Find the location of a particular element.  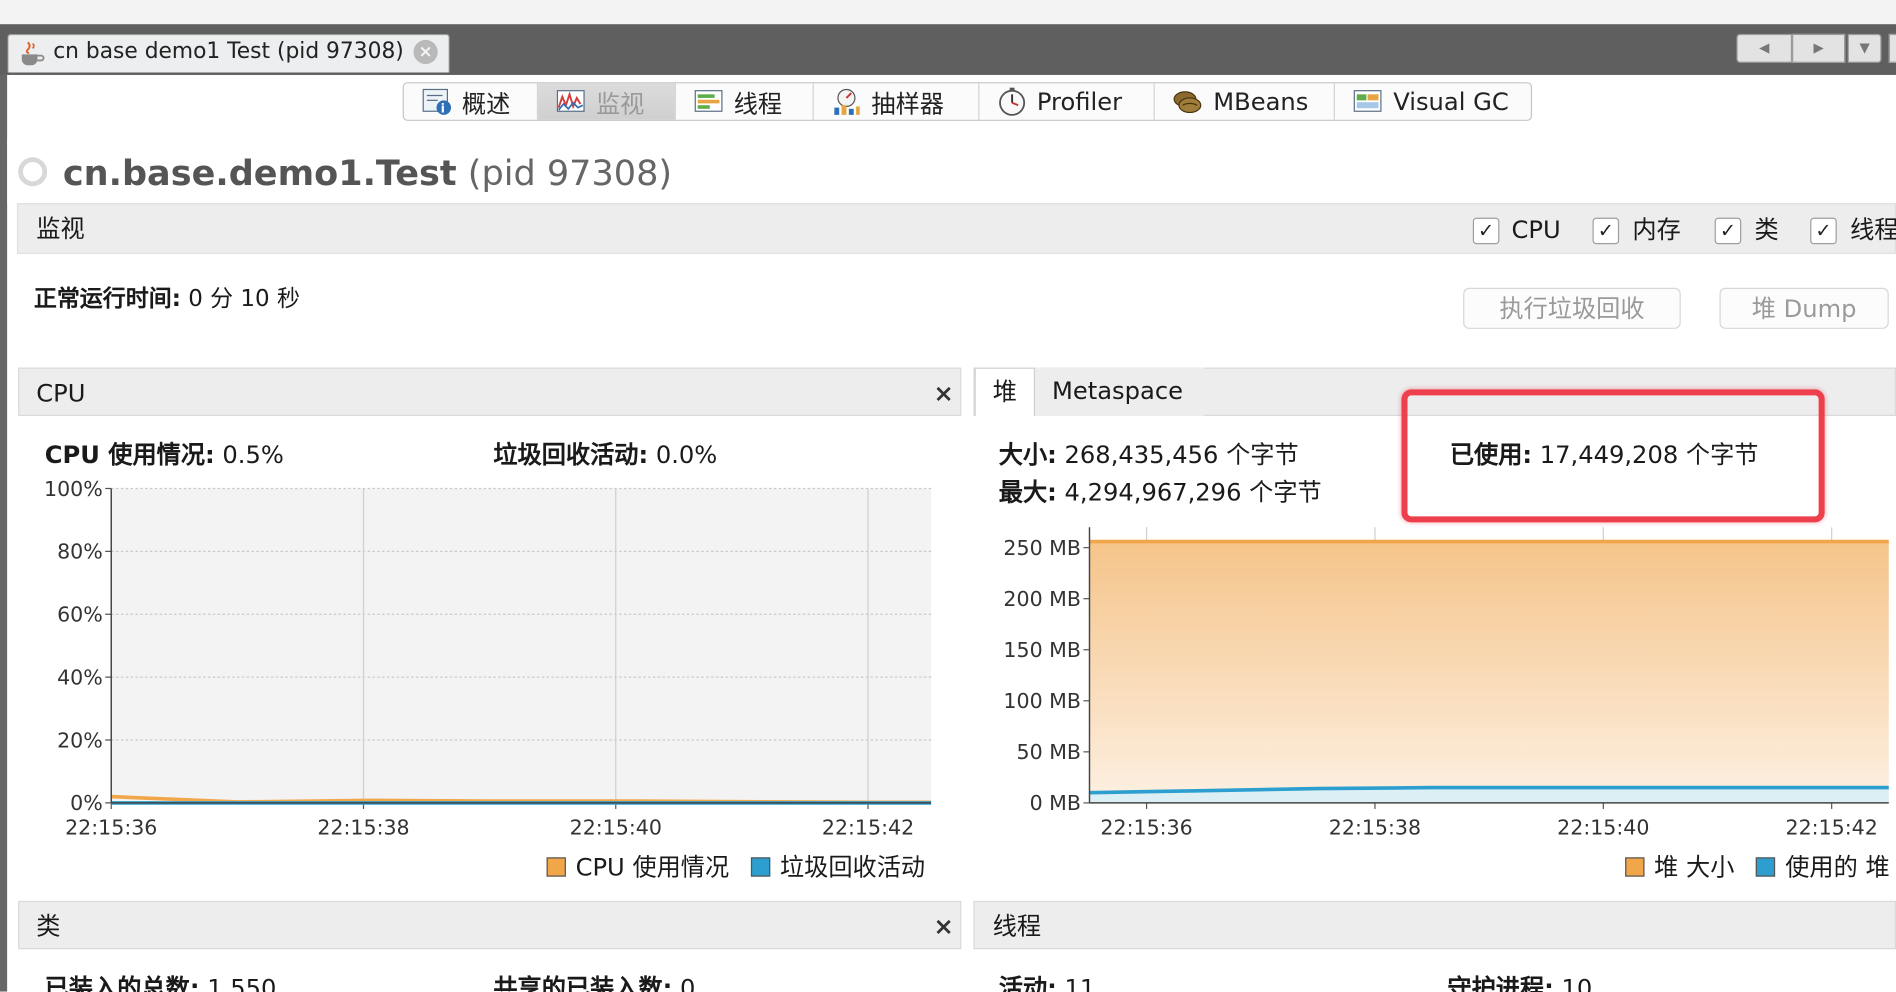

heap-dump-button: 堆 Dump is located at coordinates (1804, 308).